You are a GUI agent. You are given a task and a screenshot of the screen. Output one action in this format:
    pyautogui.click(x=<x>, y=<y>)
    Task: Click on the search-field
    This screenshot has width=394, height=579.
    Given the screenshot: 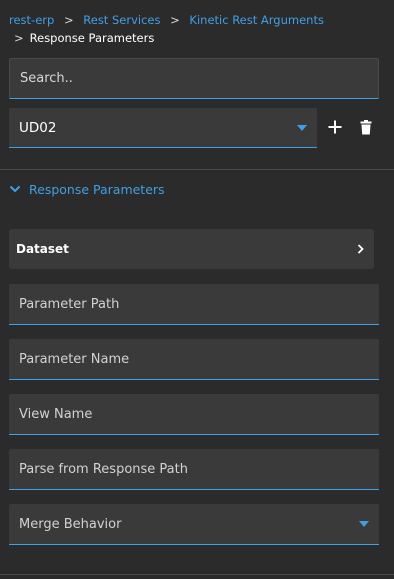 What is the action you would take?
    pyautogui.click(x=194, y=78)
    